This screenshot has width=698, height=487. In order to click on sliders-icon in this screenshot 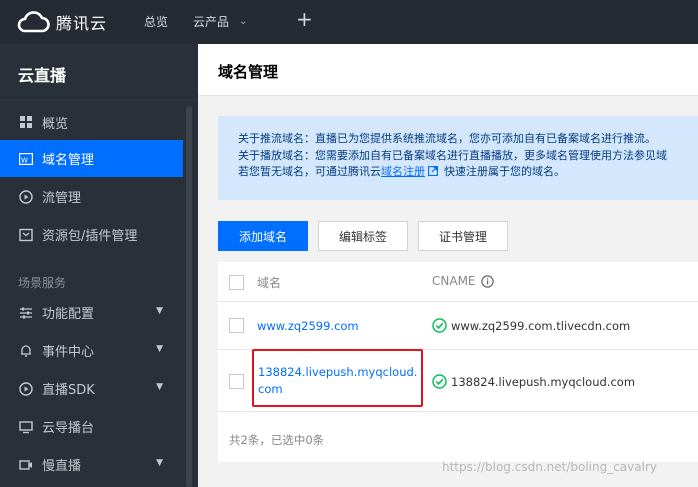, I will do `click(26, 313)`.